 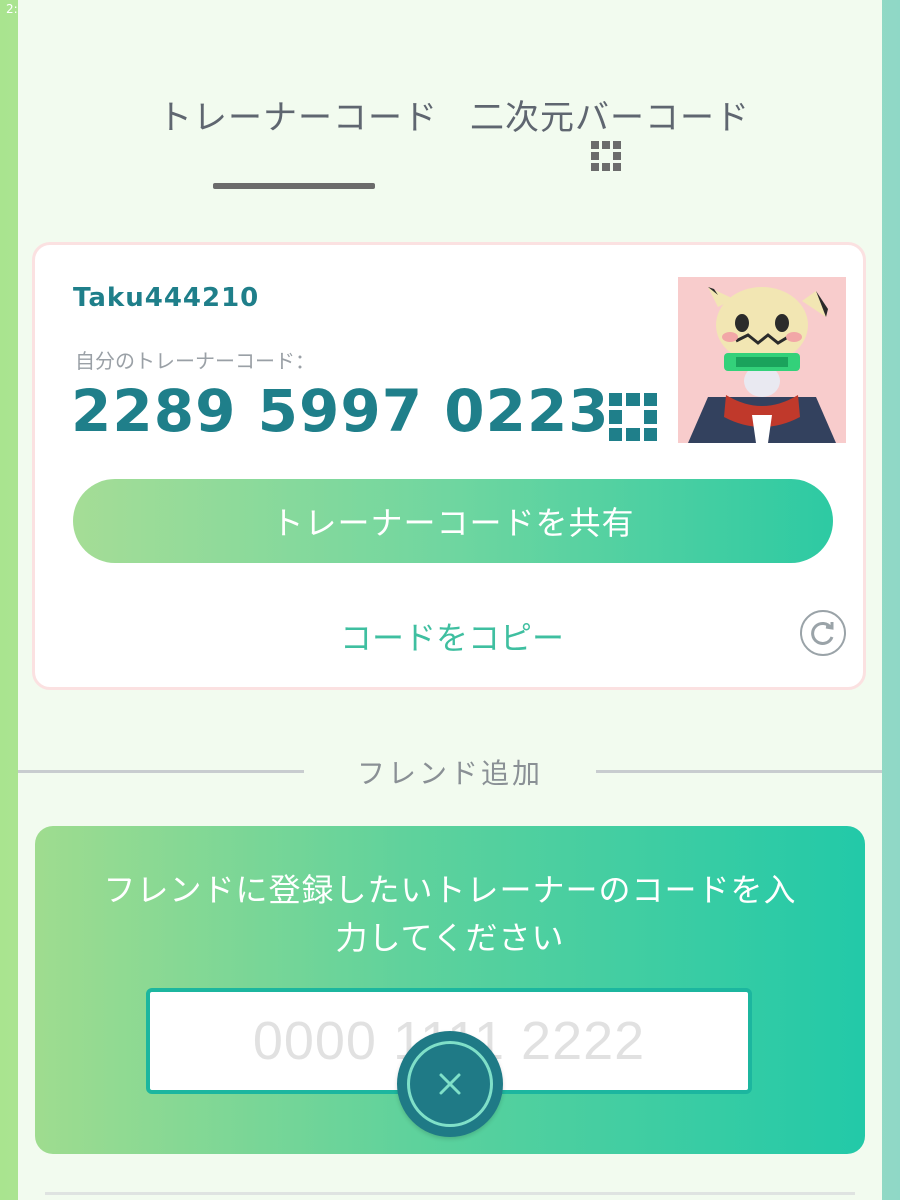 I want to click on trainer-username: Taku444210, so click(x=166, y=298).